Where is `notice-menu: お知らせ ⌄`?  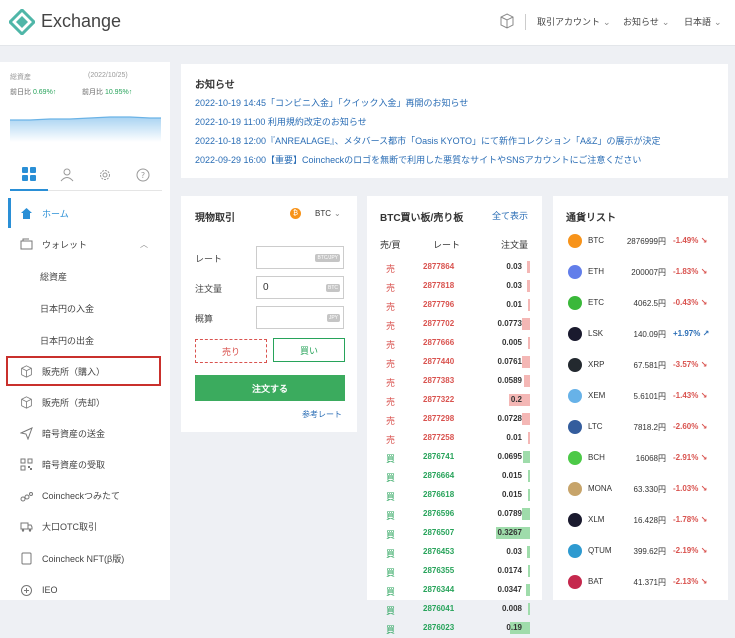 notice-menu: お知らせ ⌄ is located at coordinates (646, 21).